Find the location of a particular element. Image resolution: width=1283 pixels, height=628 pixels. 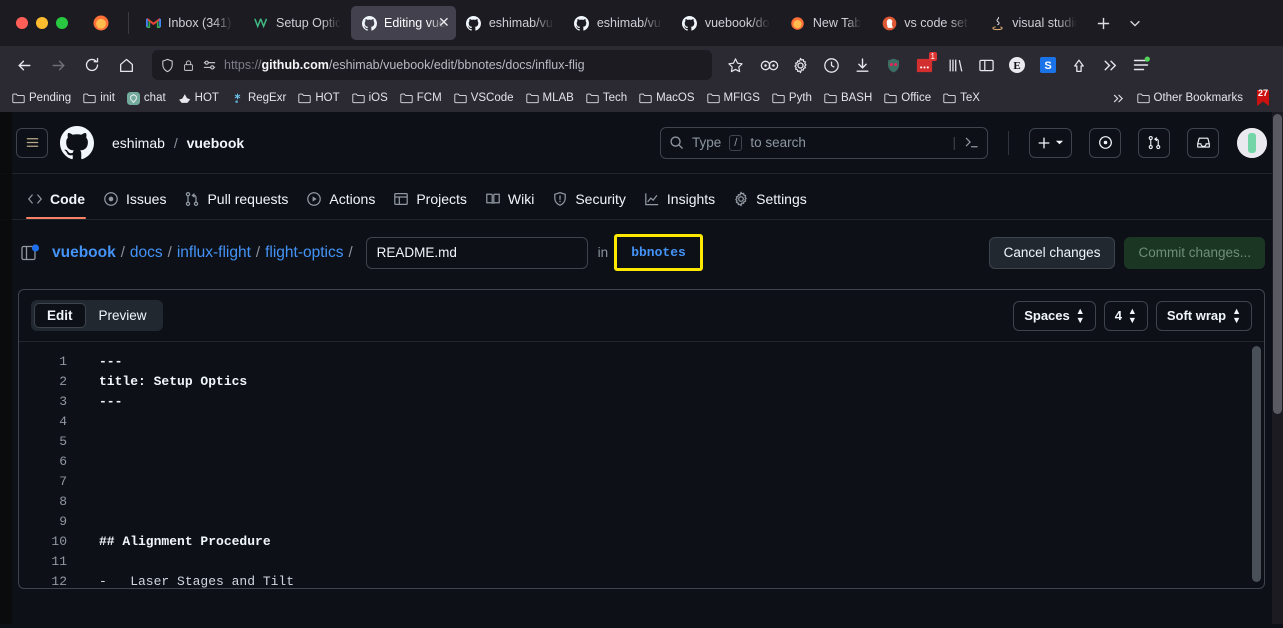

repo-nav-code: Code is located at coordinates (56, 205).